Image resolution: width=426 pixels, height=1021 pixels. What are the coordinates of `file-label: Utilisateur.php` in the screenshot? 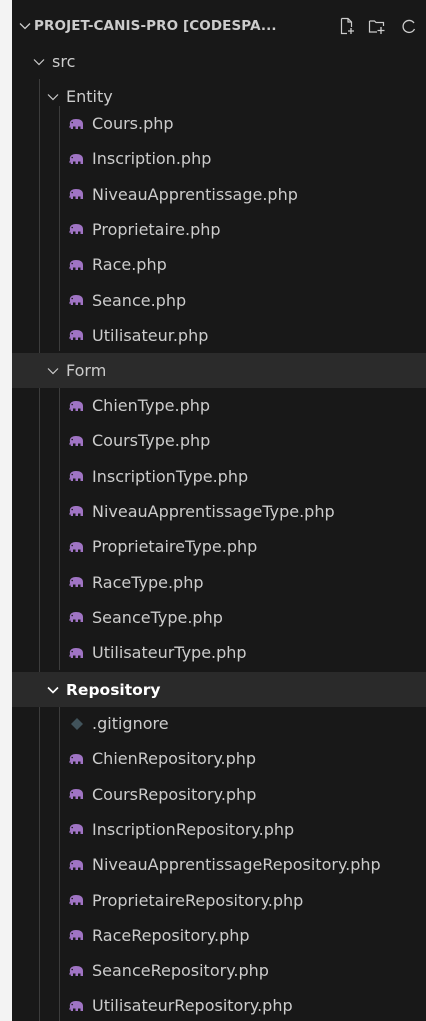 It's located at (150, 335).